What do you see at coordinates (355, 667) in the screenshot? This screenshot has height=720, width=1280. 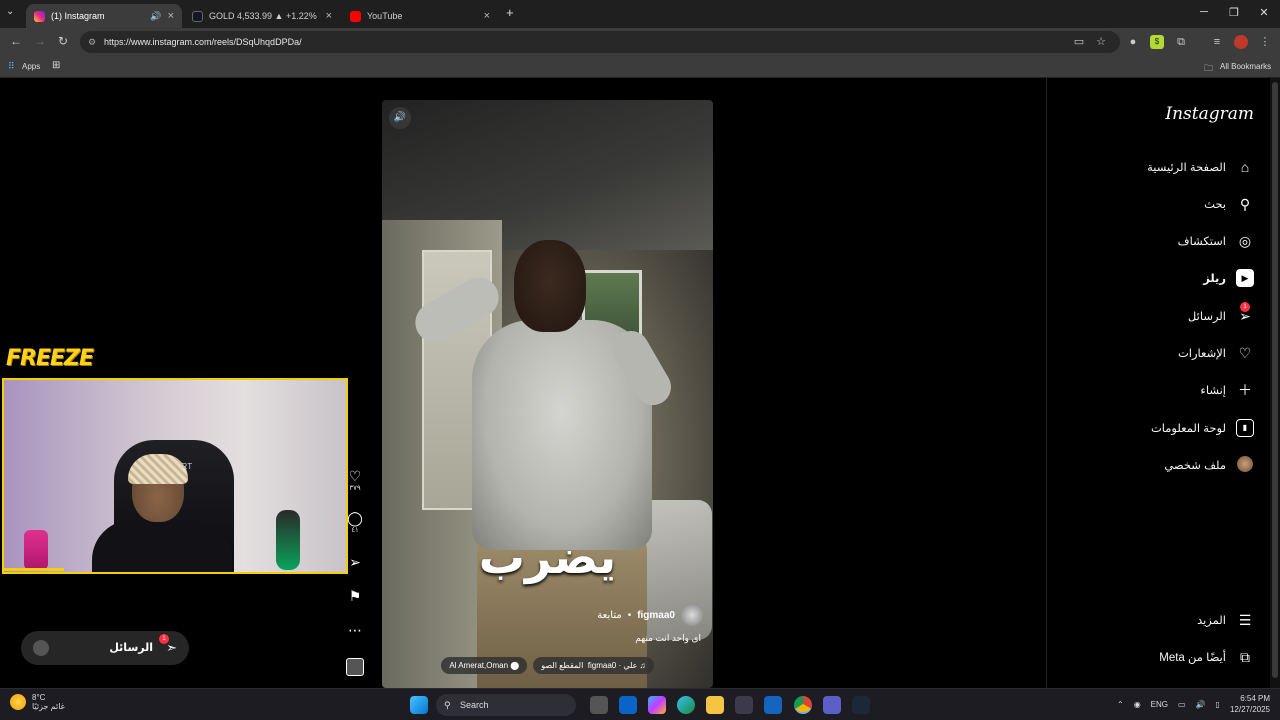 I see `audio-thumbnail` at bounding box center [355, 667].